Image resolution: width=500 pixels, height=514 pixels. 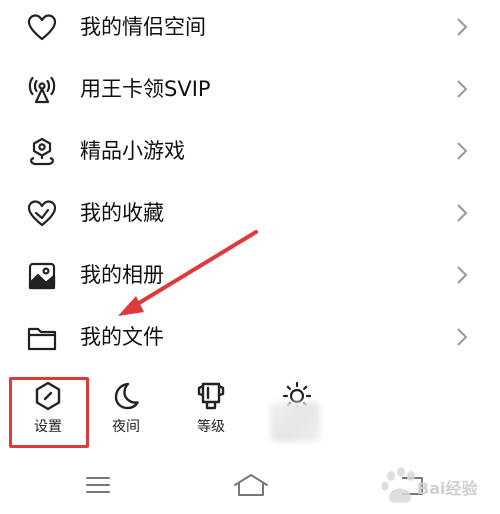 I want to click on menu-label: 我的情侣空间, so click(x=143, y=27).